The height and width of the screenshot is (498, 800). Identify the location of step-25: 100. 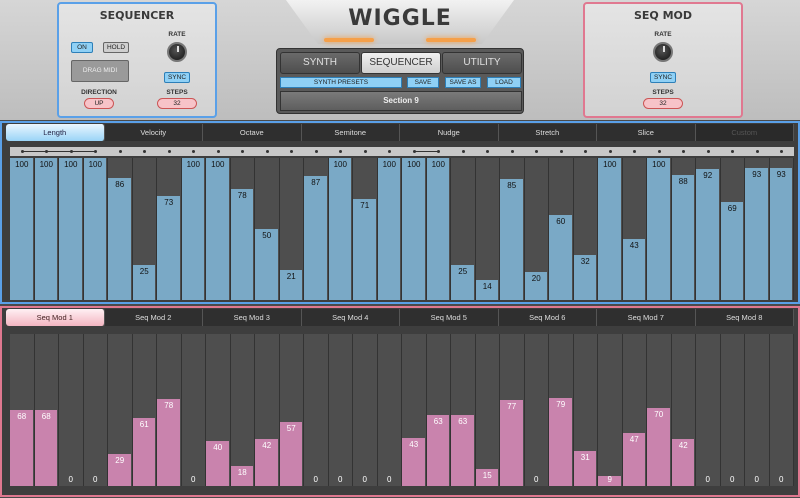
(610, 229).